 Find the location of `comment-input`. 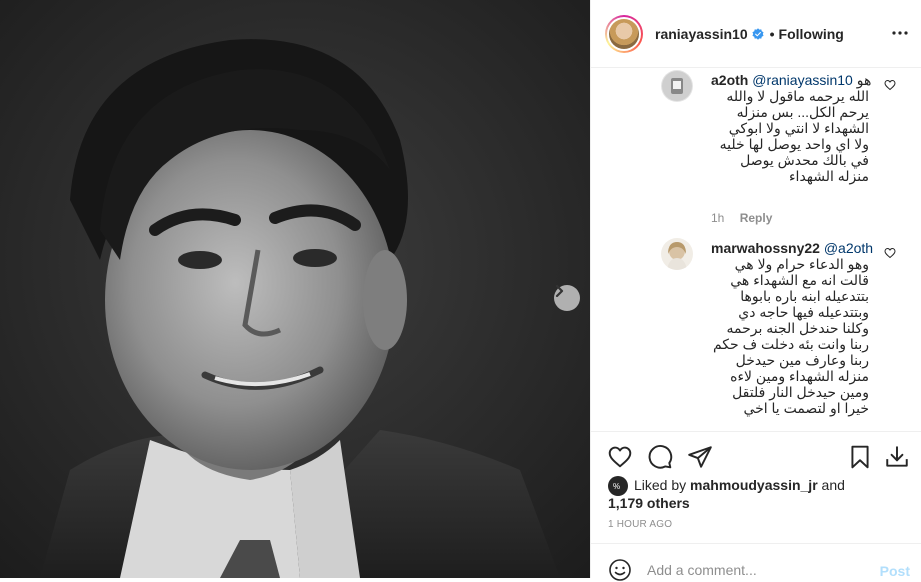

comment-input is located at coordinates (757, 570).